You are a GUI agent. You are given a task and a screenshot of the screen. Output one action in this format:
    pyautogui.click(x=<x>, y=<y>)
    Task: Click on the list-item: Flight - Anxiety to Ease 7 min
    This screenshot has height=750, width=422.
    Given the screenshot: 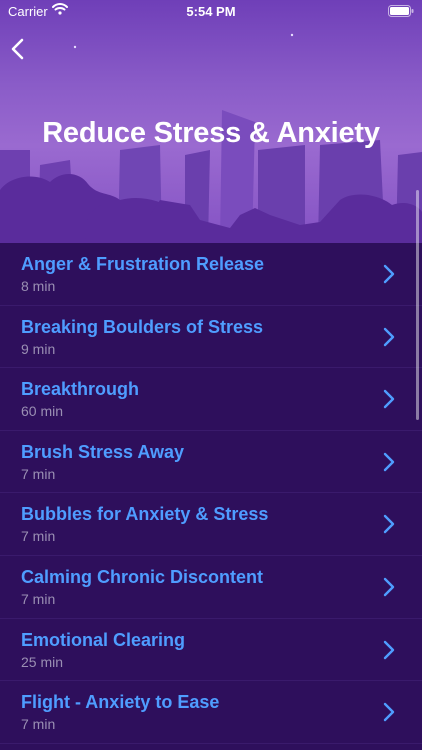 What is the action you would take?
    pyautogui.click(x=211, y=712)
    